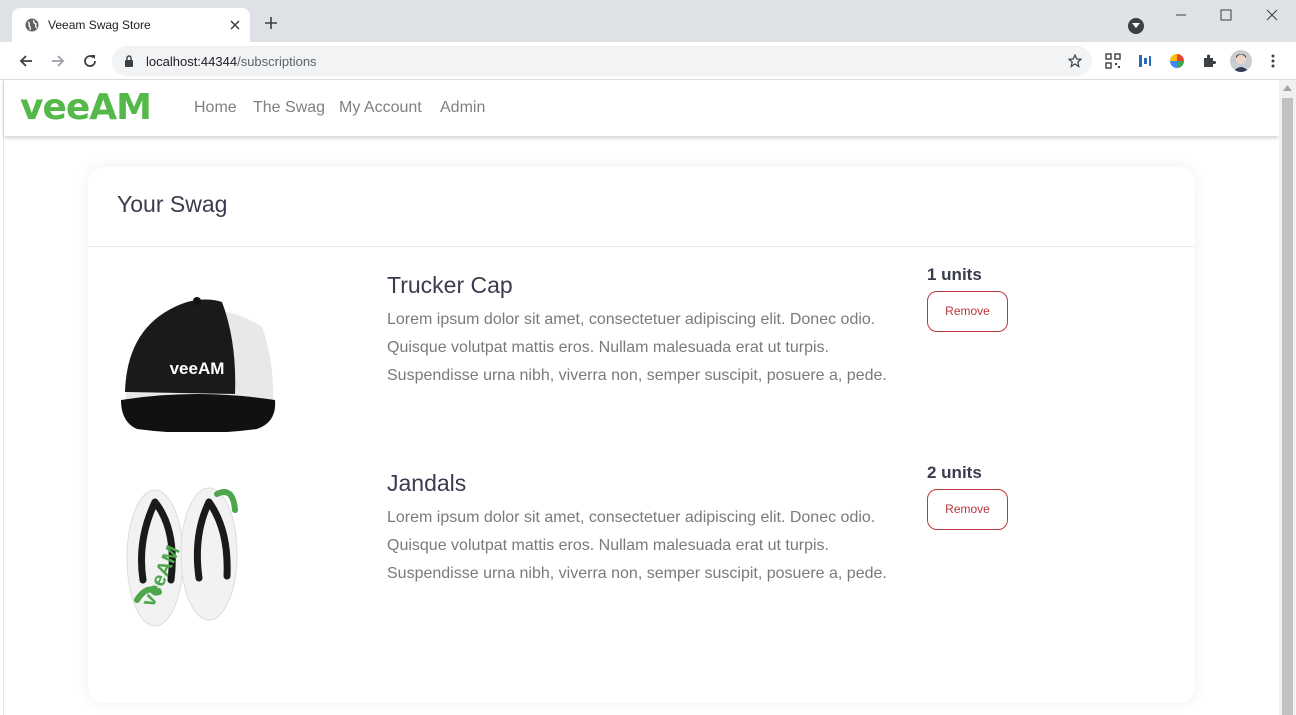  What do you see at coordinates (641, 108) in the screenshot?
I see `site-navbar: veeAM Home The Swag My Account Admin` at bounding box center [641, 108].